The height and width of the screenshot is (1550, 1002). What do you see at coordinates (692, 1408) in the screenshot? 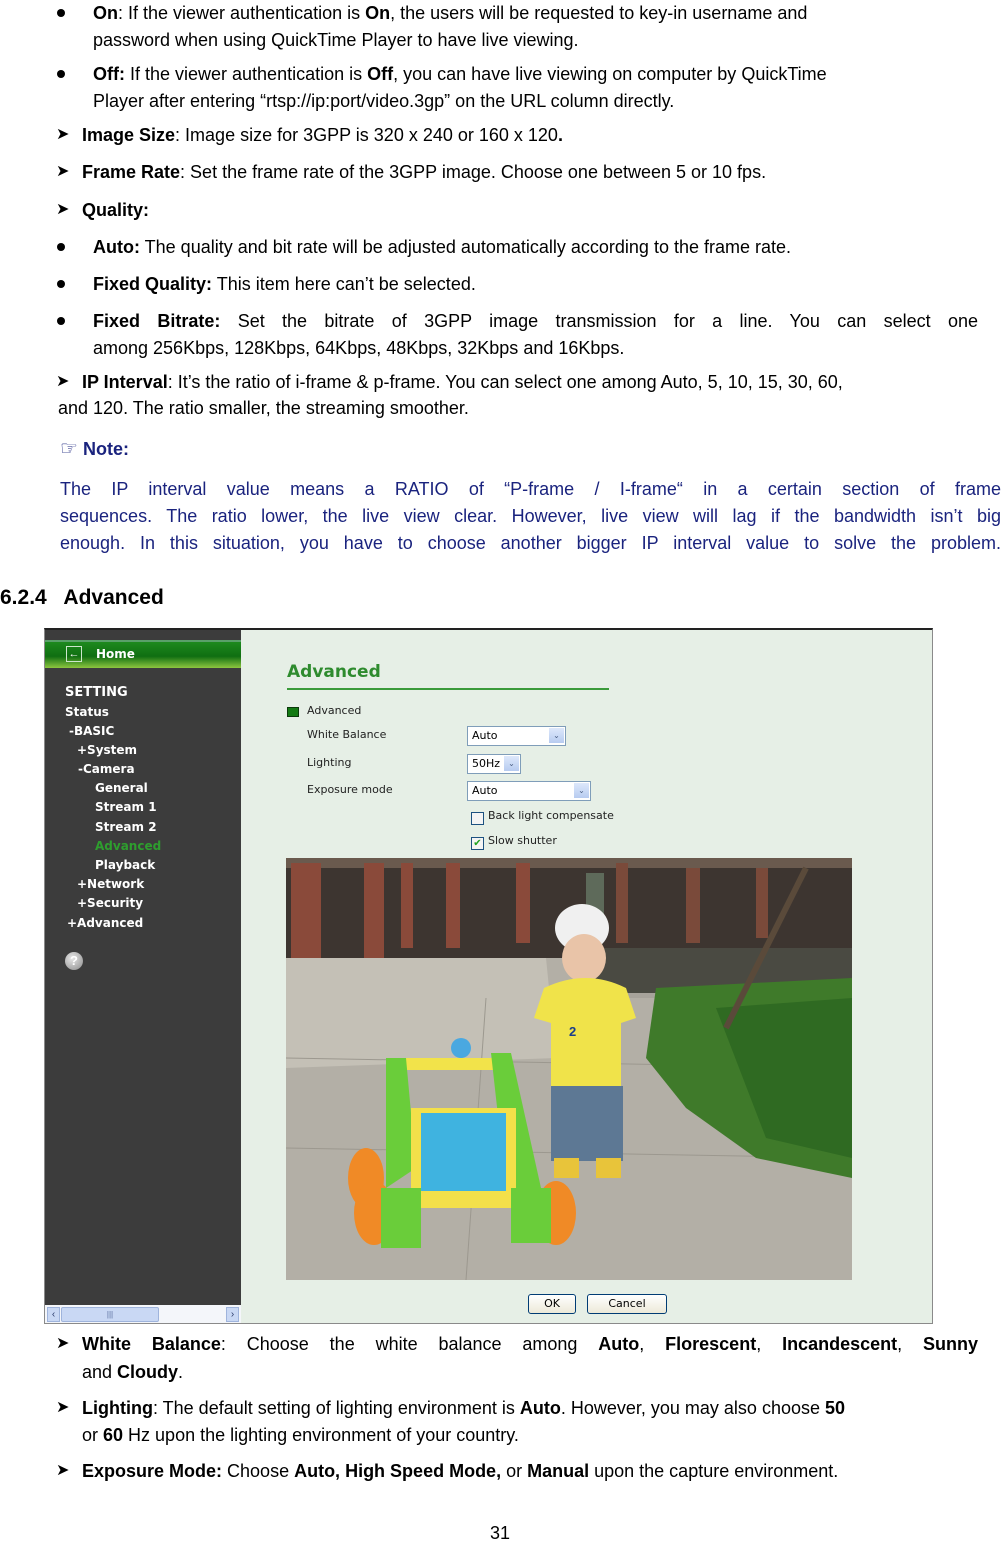
I see `text: . However, you may also choose` at bounding box center [692, 1408].